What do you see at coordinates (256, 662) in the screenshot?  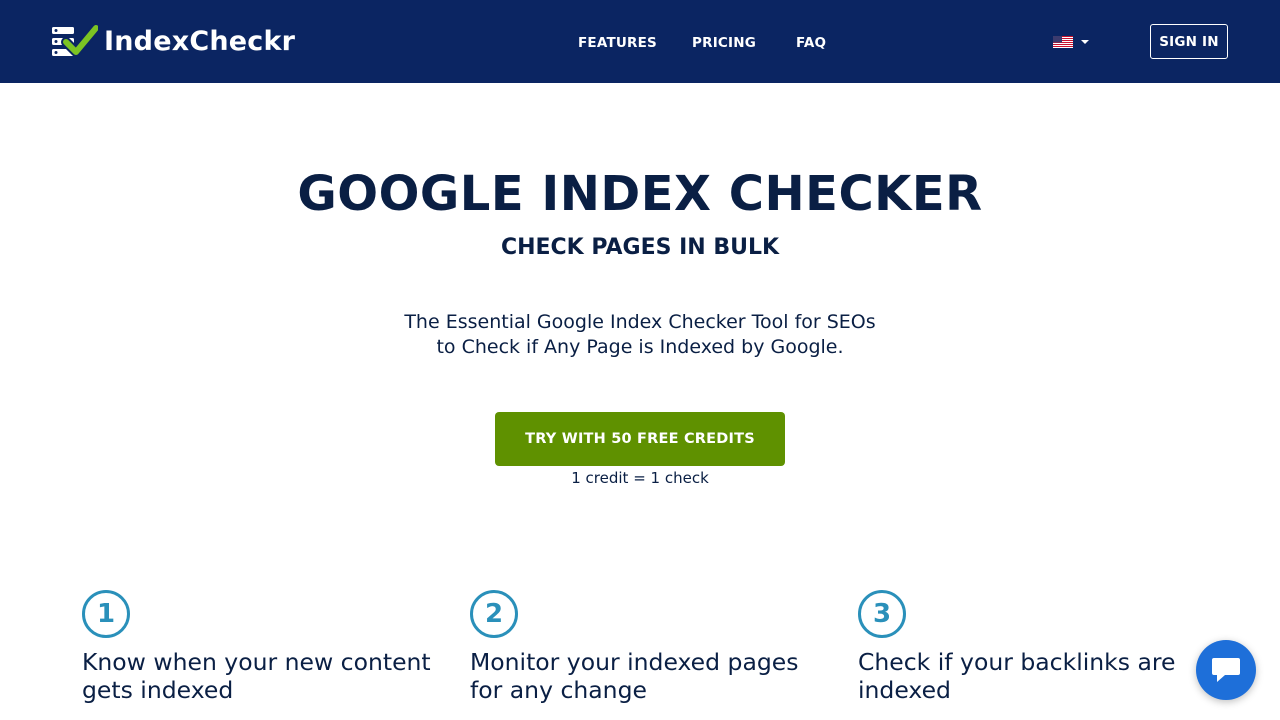 I see `feature-title-line-1: Know when your new content` at bounding box center [256, 662].